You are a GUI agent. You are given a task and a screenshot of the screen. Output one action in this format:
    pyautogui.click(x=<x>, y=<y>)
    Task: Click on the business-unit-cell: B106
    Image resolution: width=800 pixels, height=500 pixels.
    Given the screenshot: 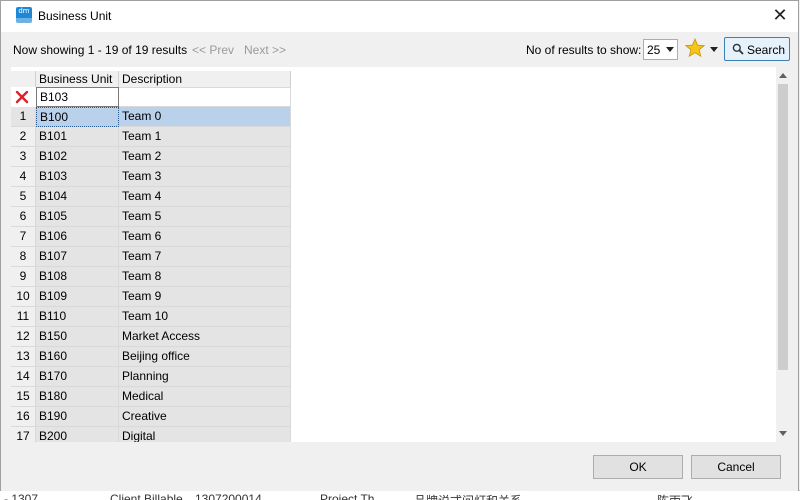 What is the action you would take?
    pyautogui.click(x=77, y=237)
    